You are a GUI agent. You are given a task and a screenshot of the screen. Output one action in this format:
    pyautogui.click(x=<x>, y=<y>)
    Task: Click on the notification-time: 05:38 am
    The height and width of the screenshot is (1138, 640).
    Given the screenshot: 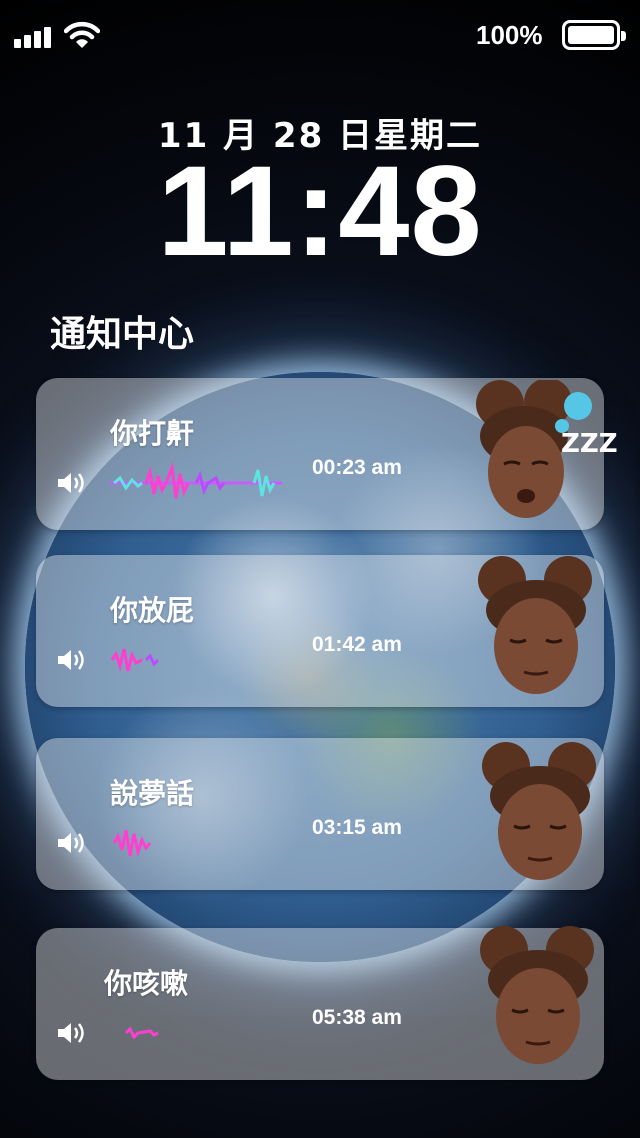 What is the action you would take?
    pyautogui.click(x=357, y=1017)
    